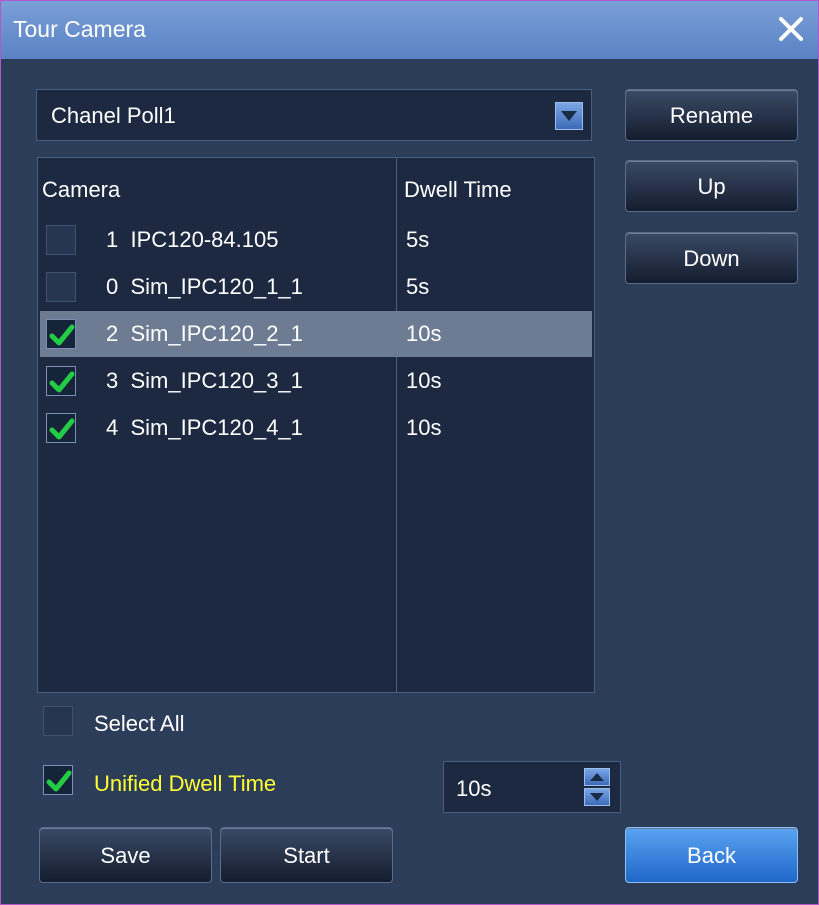 This screenshot has width=819, height=905. Describe the element at coordinates (81, 189) in the screenshot. I see `column-header-camera: Camera` at that location.